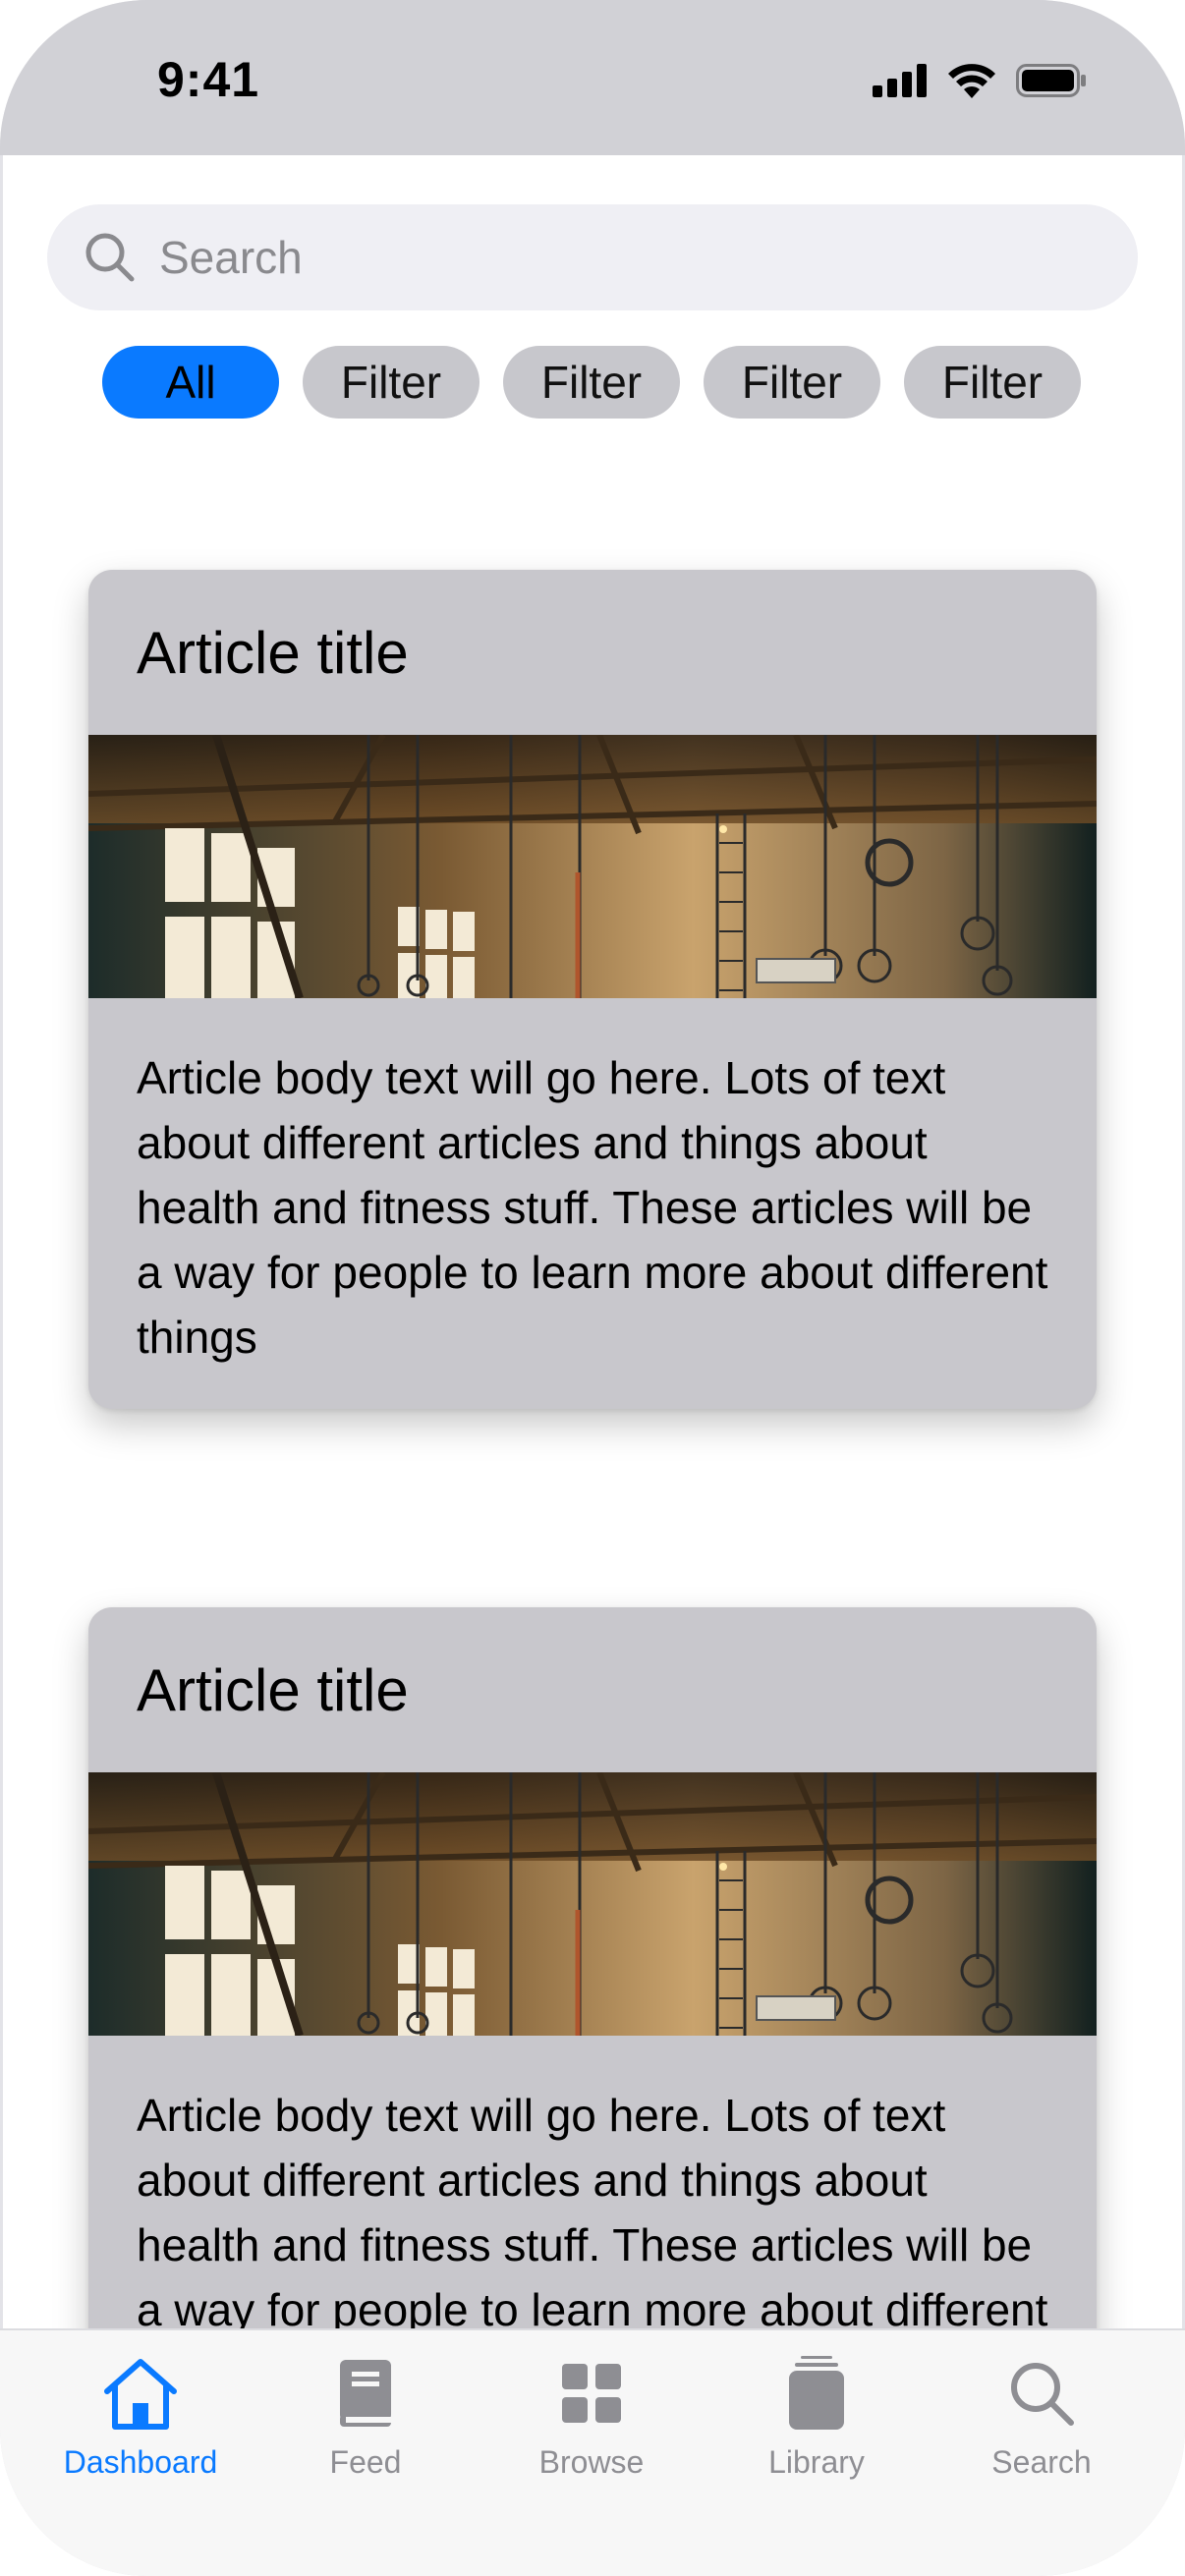 This screenshot has height=2576, width=1185. I want to click on tab-search: Search, so click(1041, 2417).